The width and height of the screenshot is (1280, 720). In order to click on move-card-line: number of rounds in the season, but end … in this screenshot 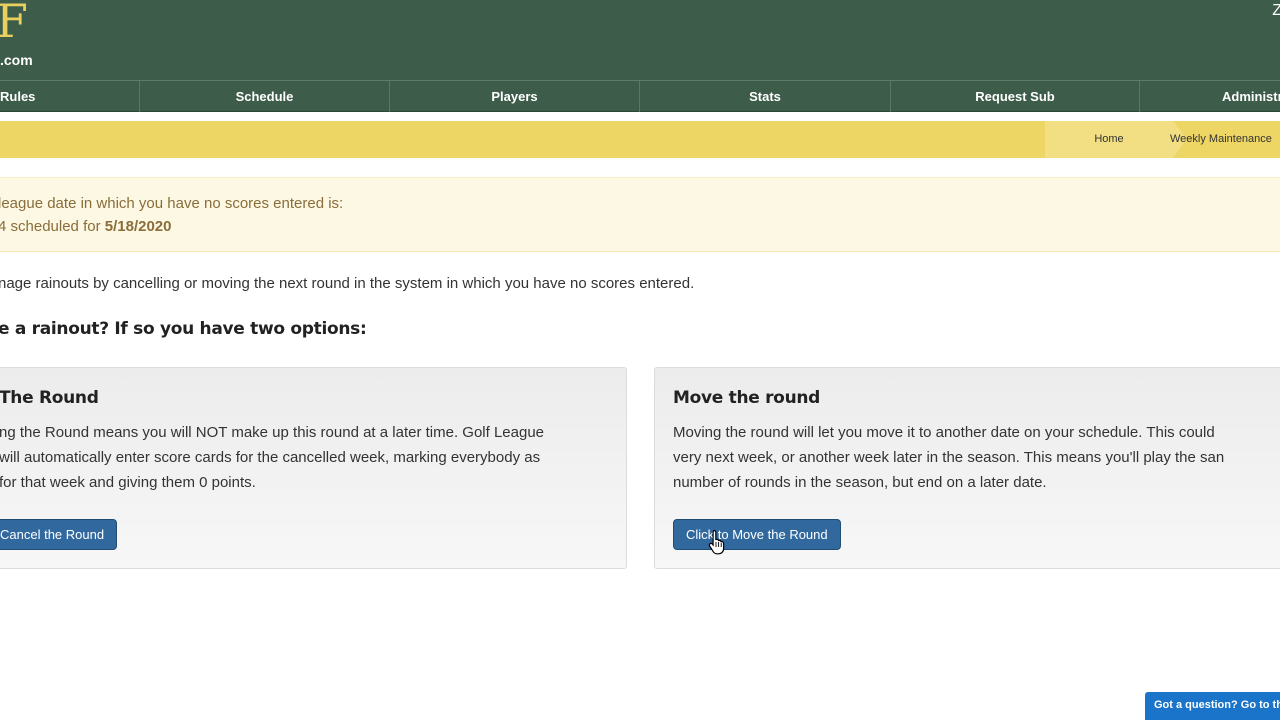, I will do `click(860, 482)`.